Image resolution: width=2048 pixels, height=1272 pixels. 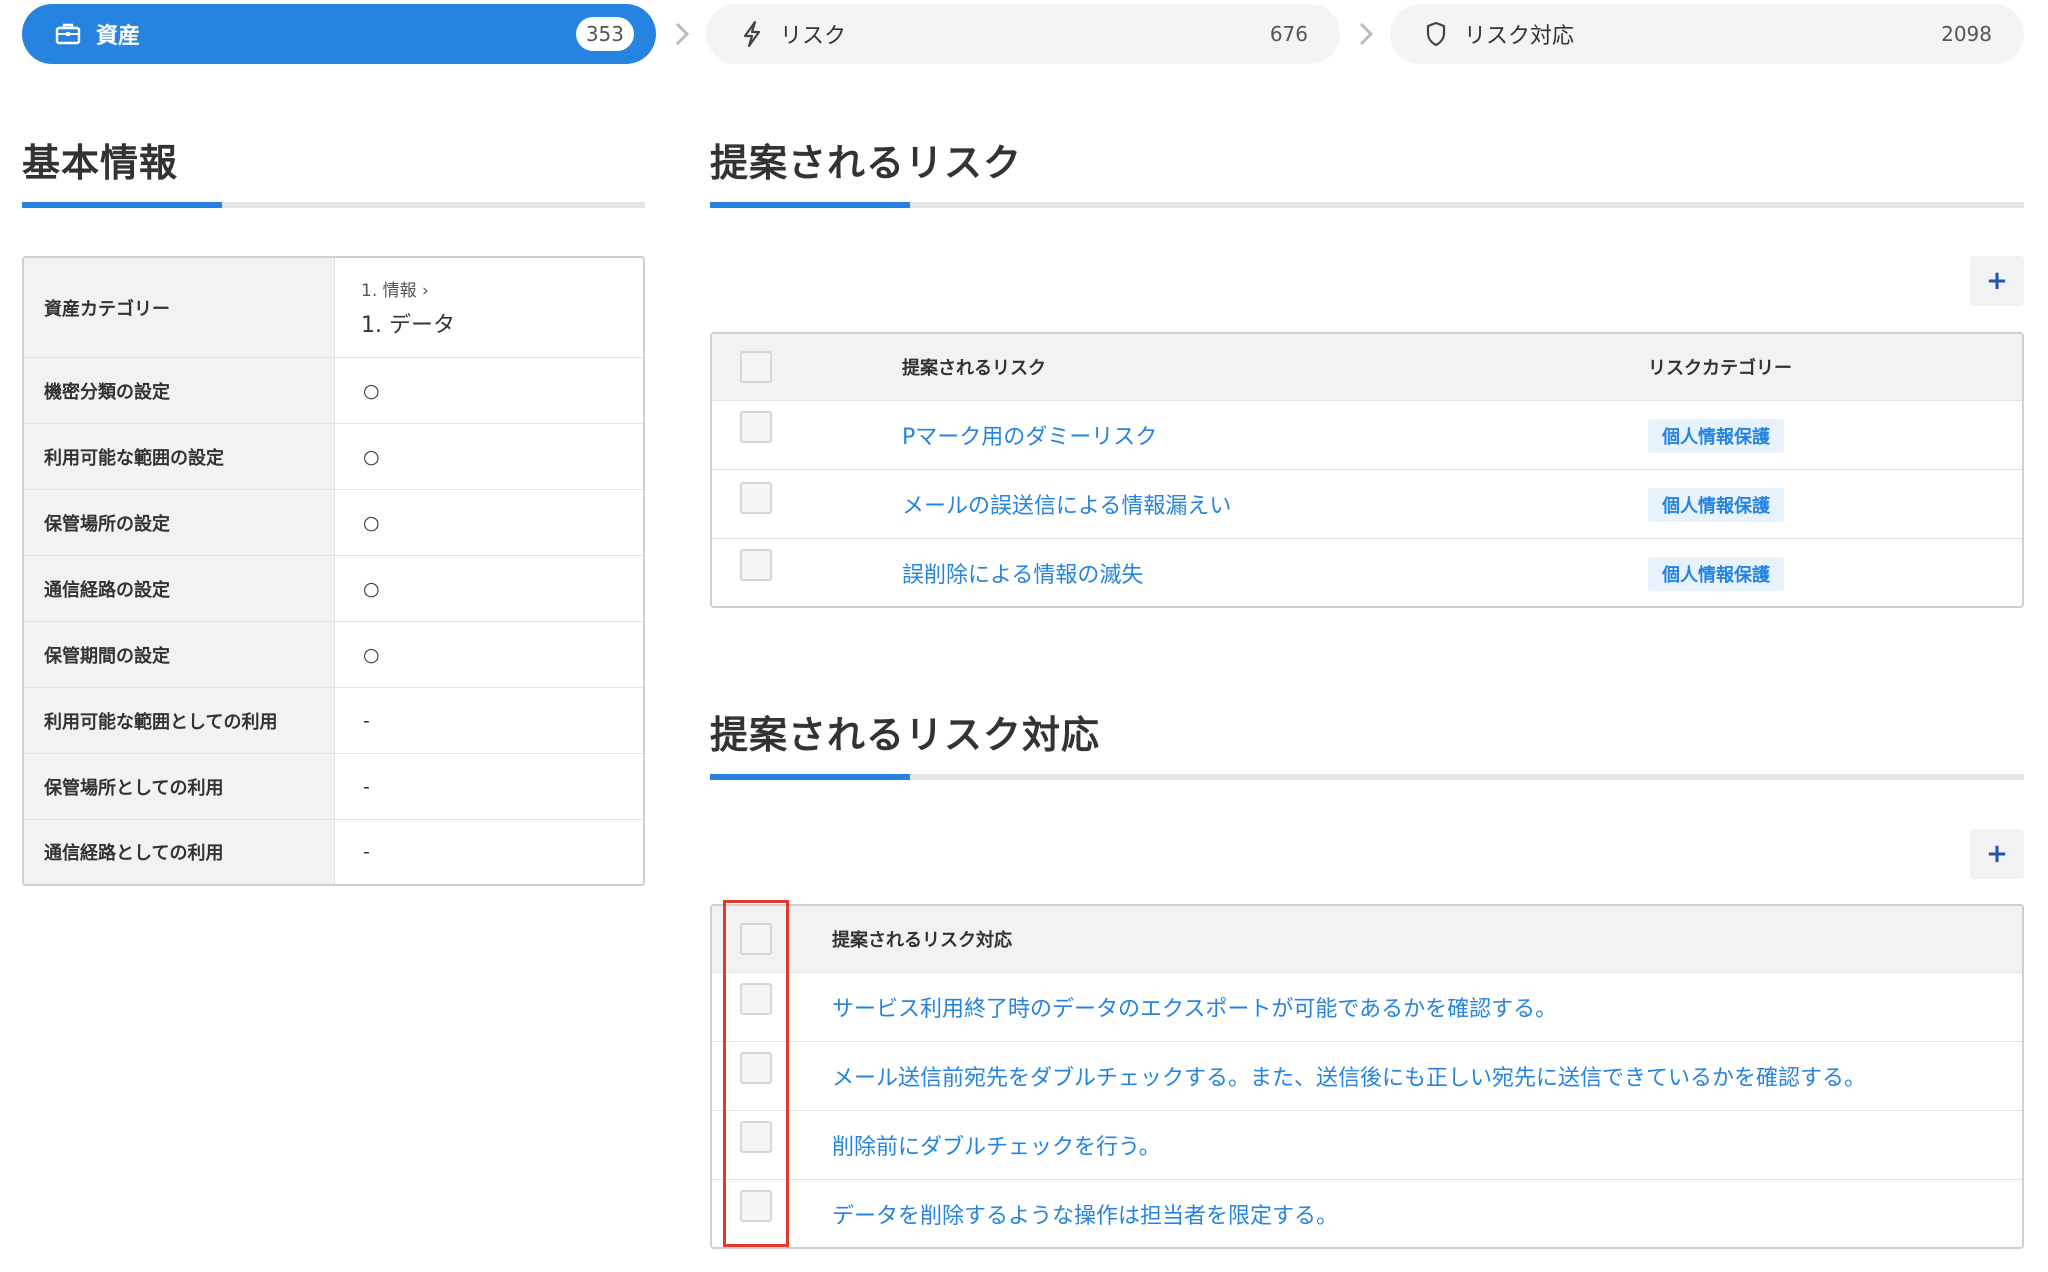 I want to click on info-row: 通信経路としての利用 -, so click(x=333, y=851).